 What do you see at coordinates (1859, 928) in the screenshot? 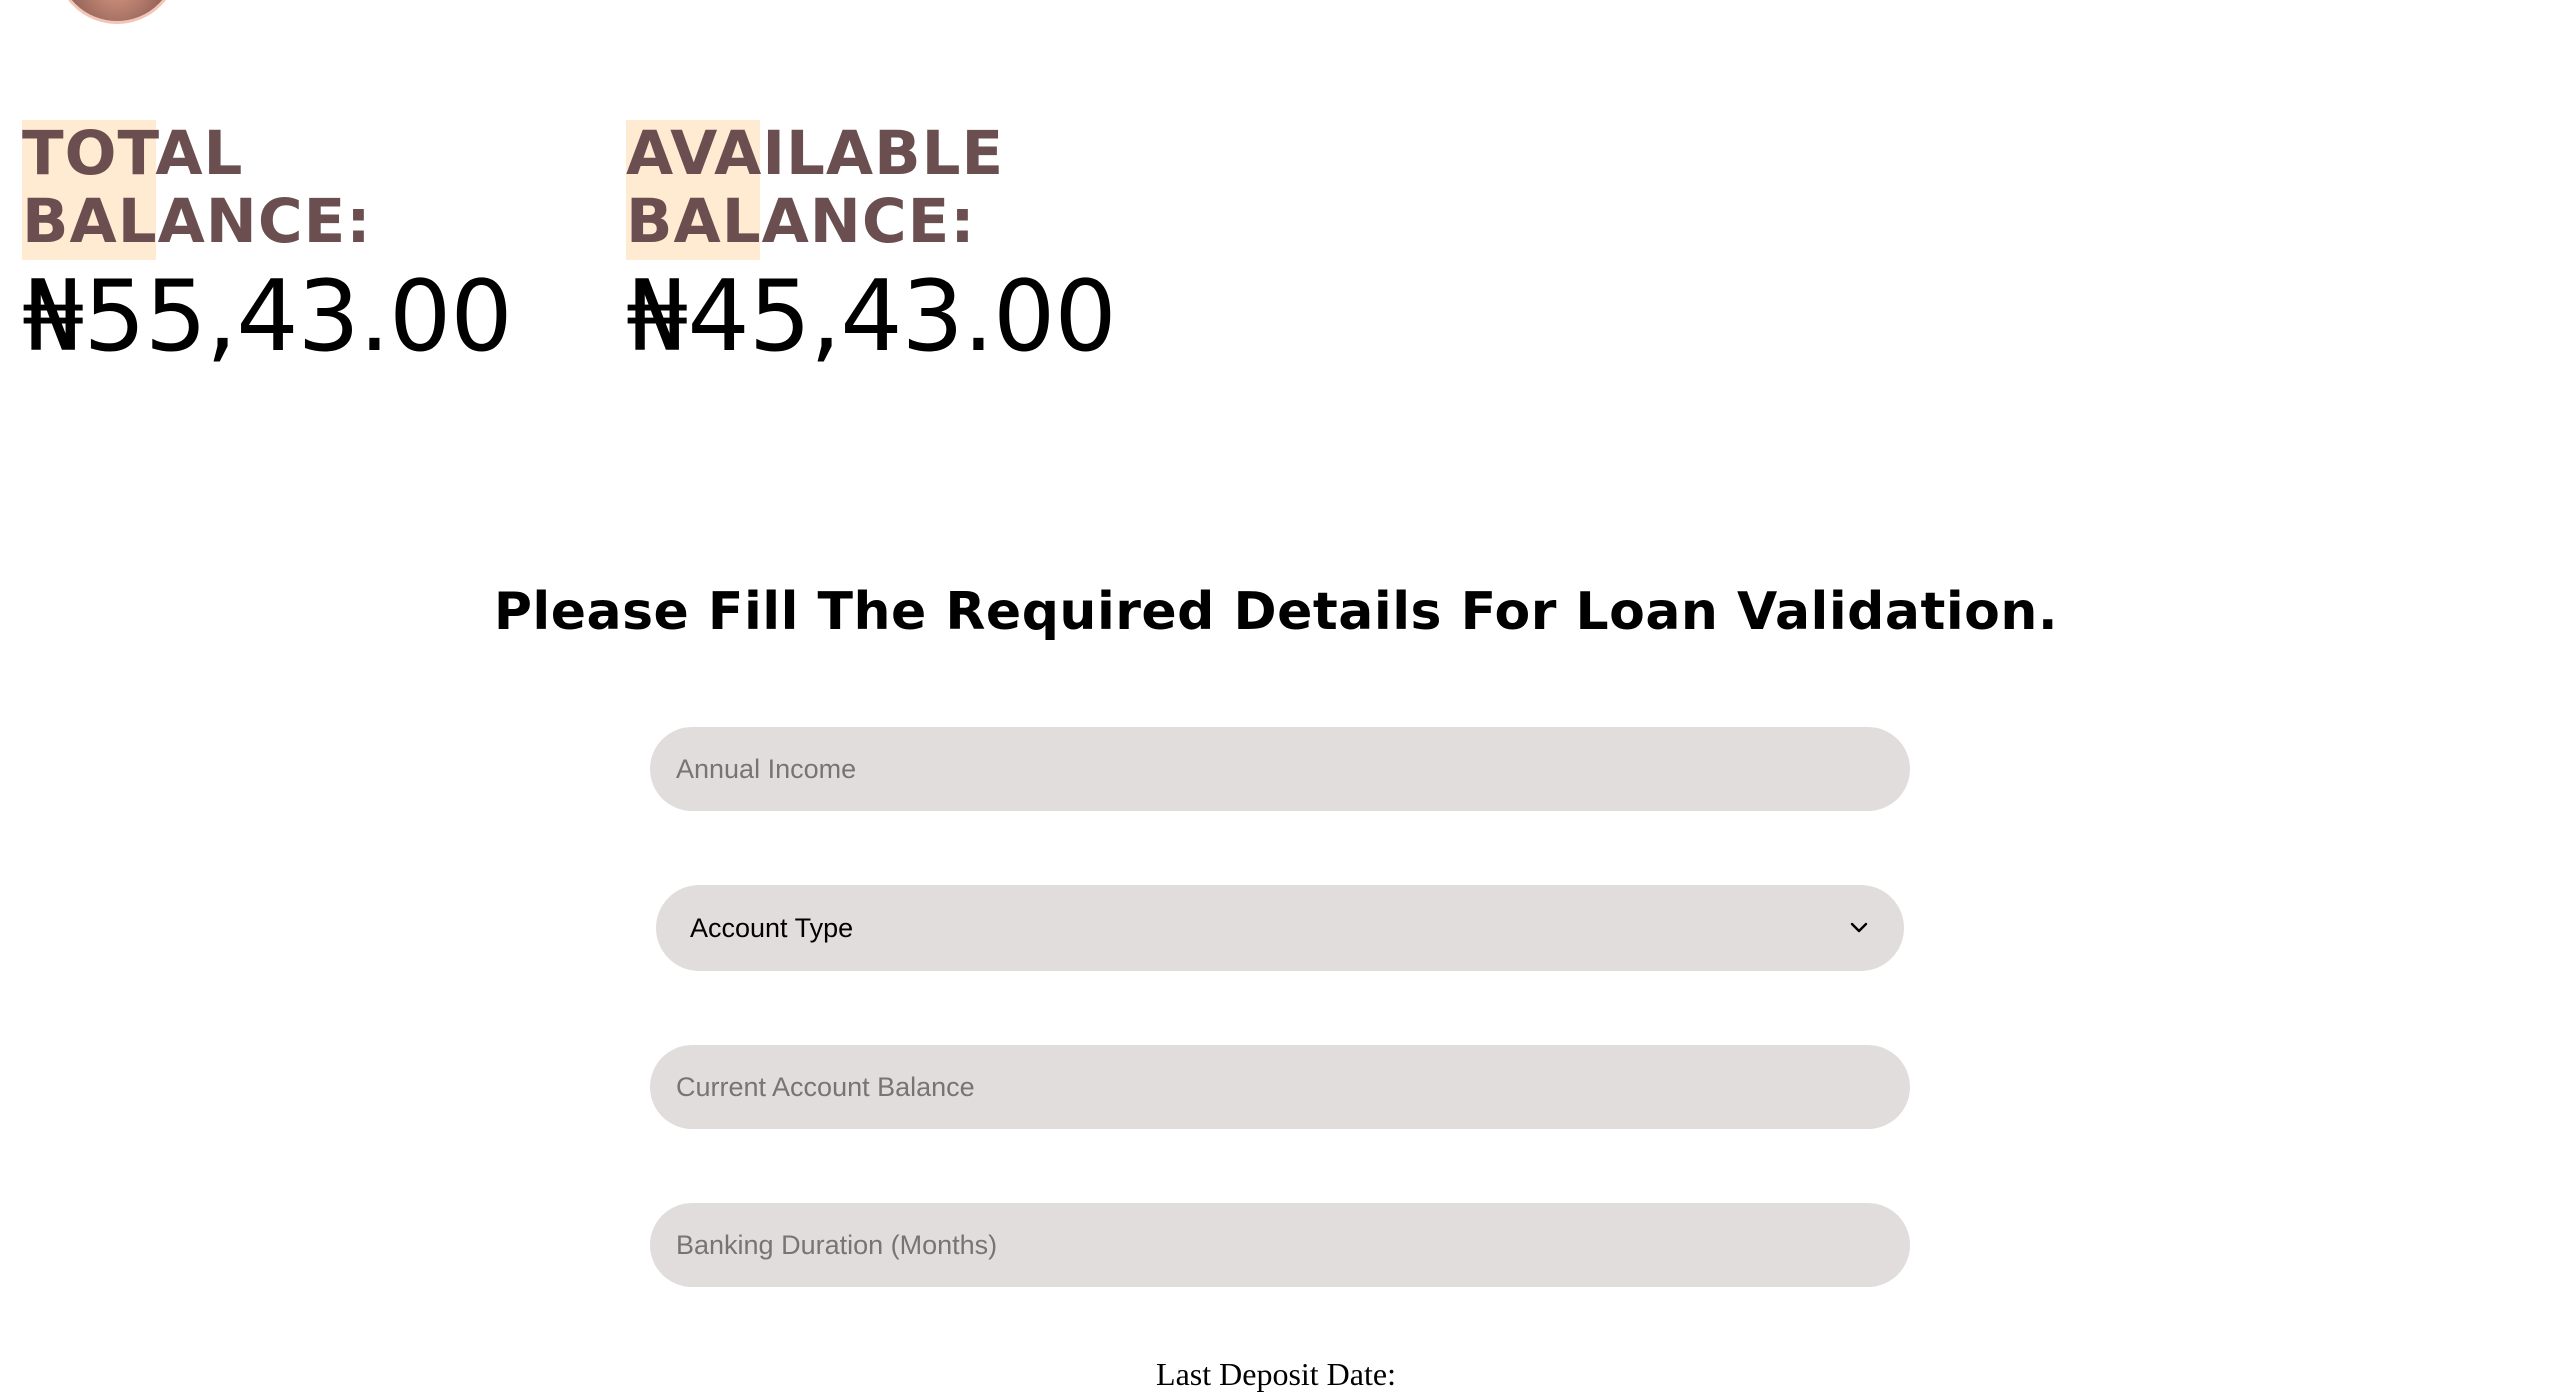
I see `chevron-down-icon` at bounding box center [1859, 928].